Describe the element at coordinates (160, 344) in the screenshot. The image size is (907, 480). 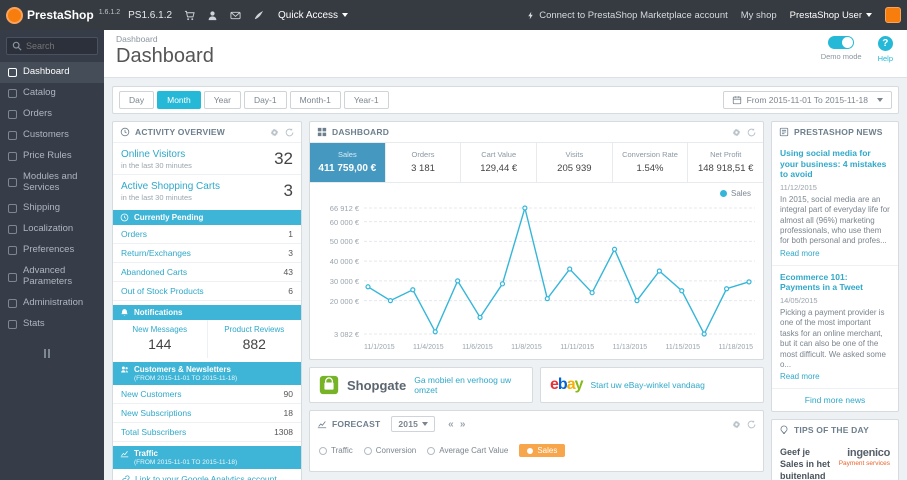
I see `notif-value: 144` at that location.